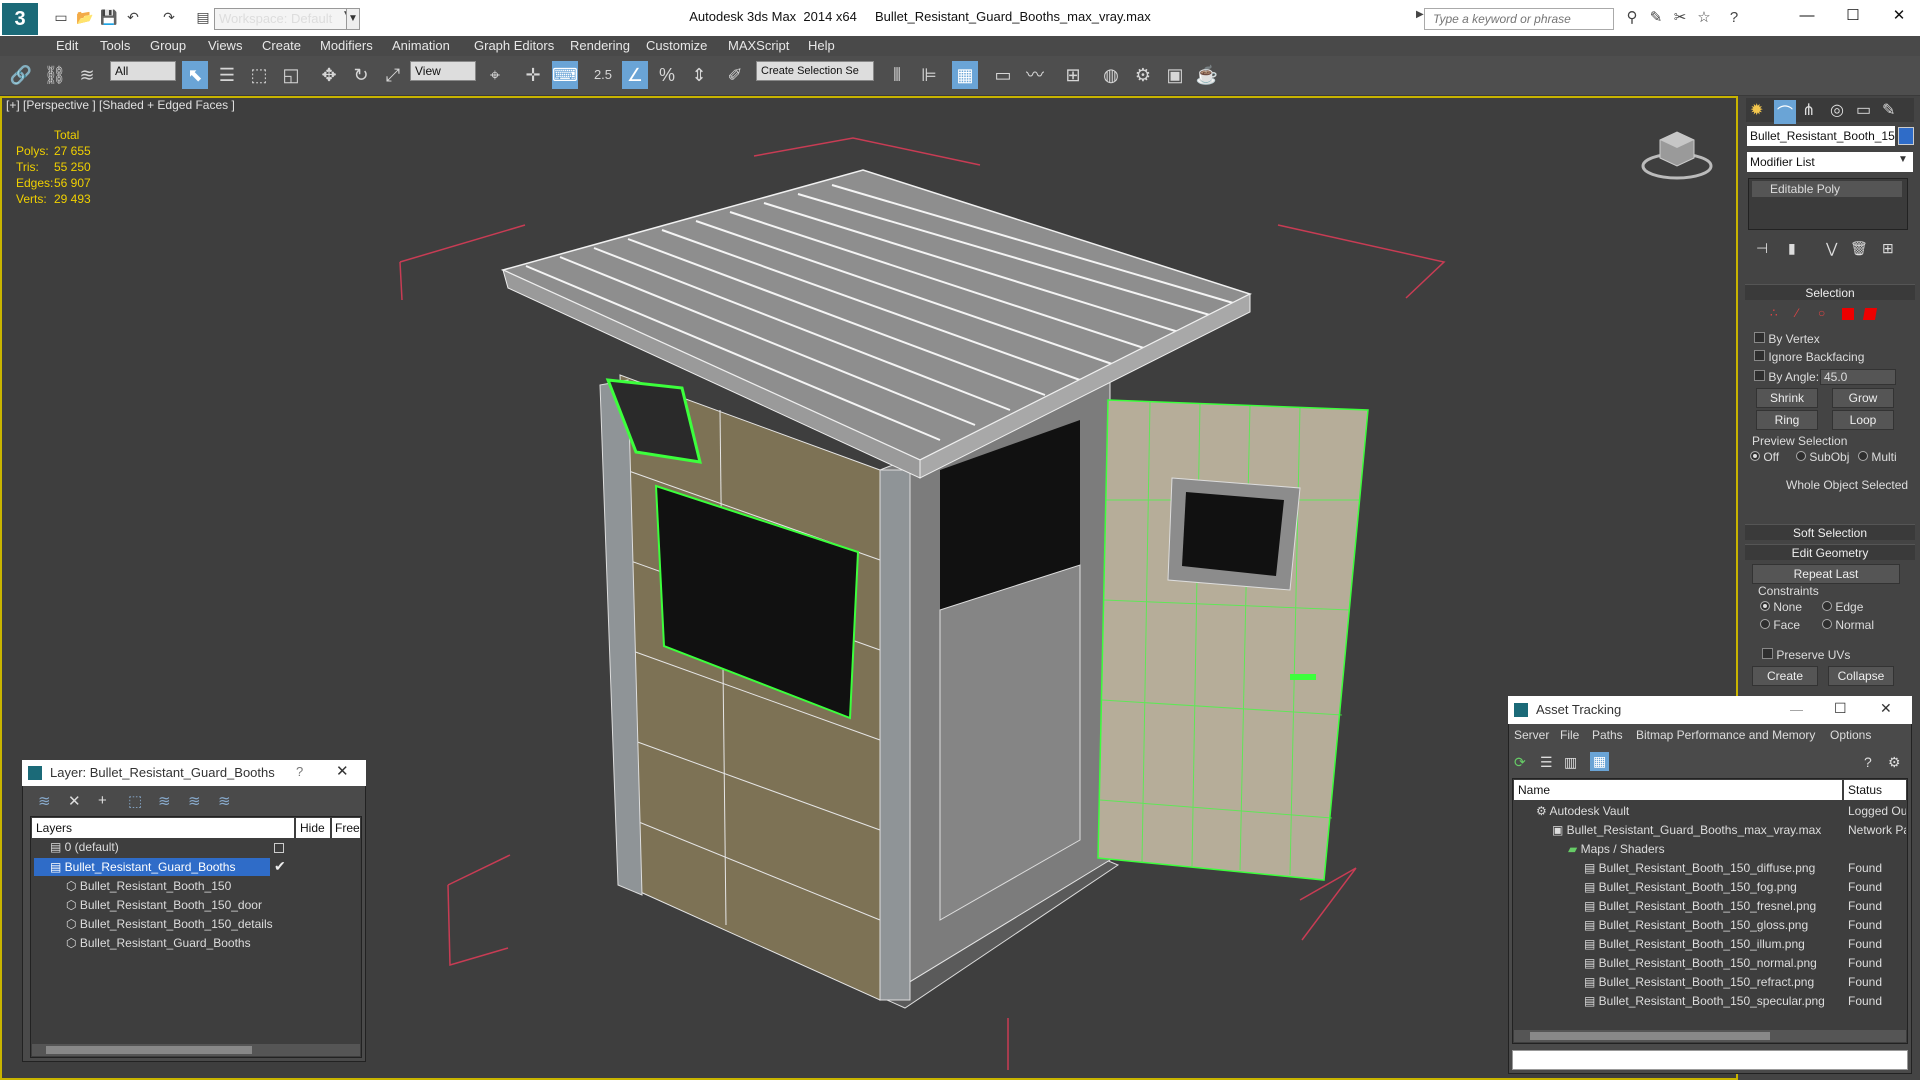  I want to click on utilities-tab-icon: ✎, so click(1888, 110).